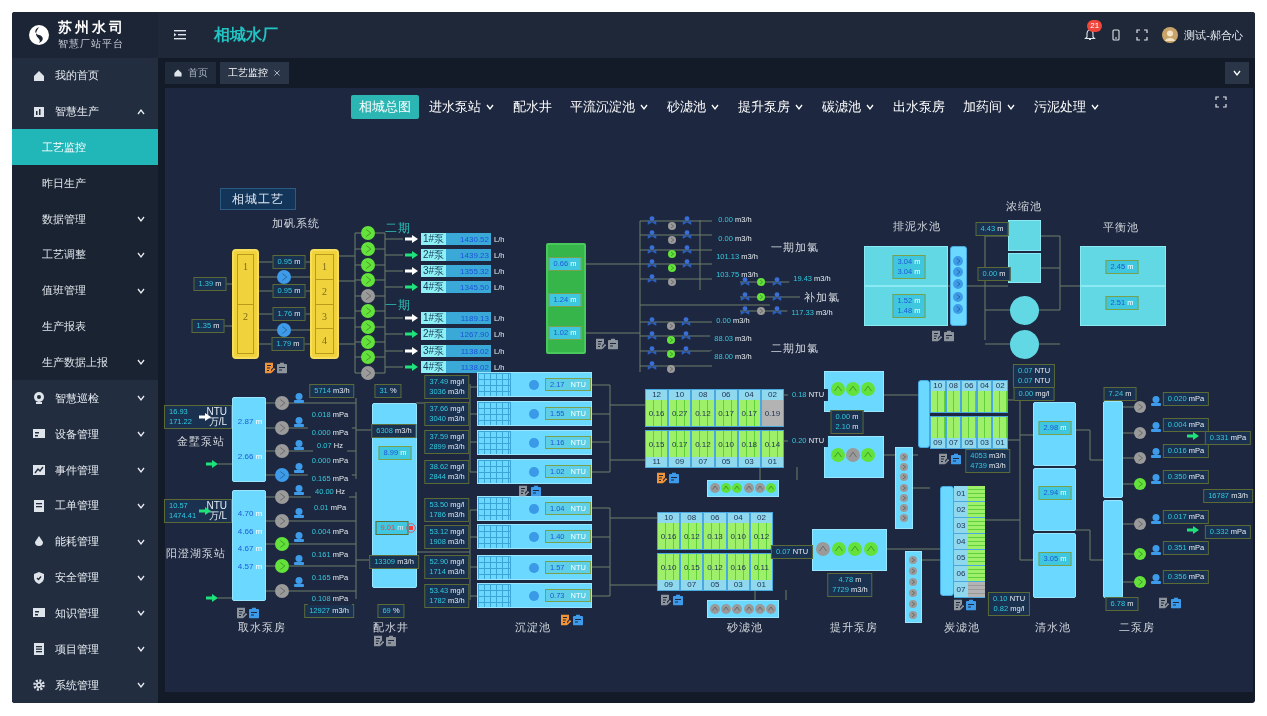 This screenshot has height=716, width=1267. What do you see at coordinates (85, 326) in the screenshot?
I see `sidebar-subitem: 生产报表` at bounding box center [85, 326].